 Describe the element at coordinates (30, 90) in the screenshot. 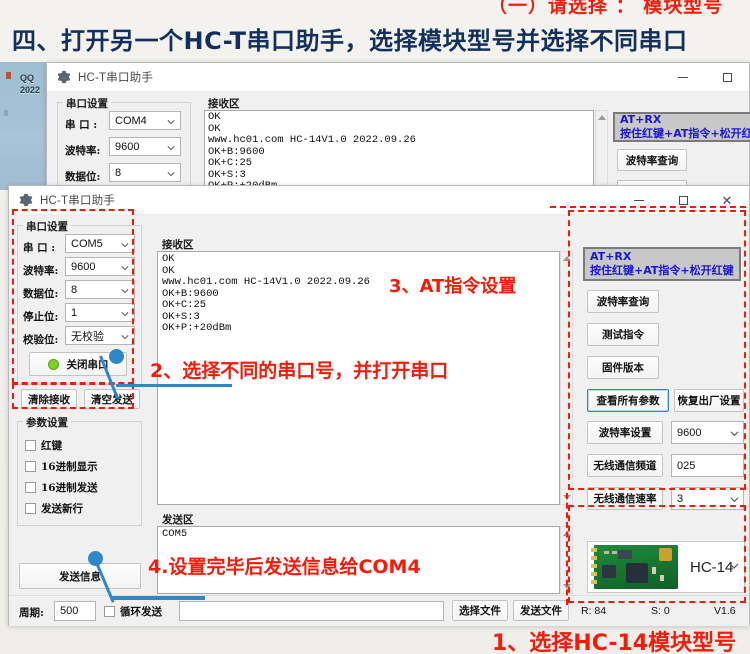

I see `desktop-label-year: 2022` at that location.